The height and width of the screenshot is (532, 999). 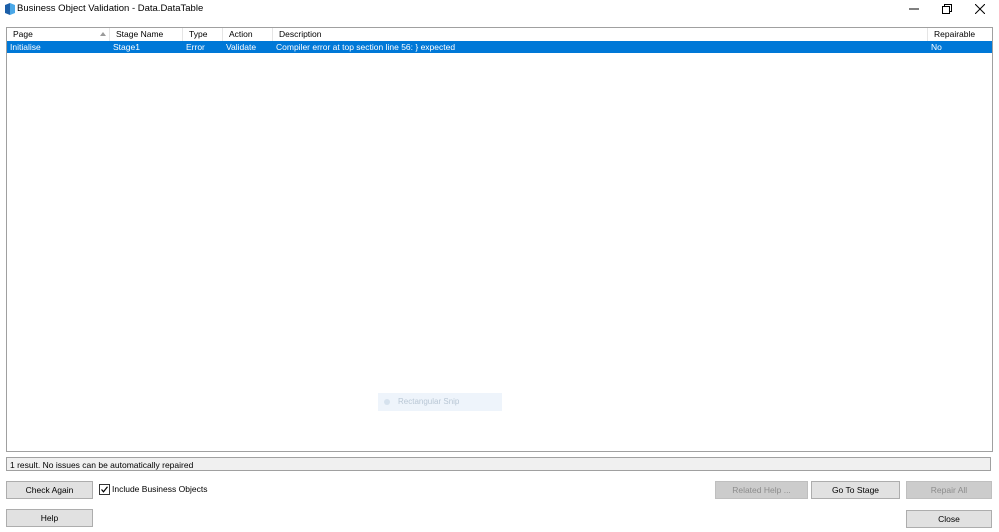 I want to click on sort-ascending-icon, so click(x=103, y=34).